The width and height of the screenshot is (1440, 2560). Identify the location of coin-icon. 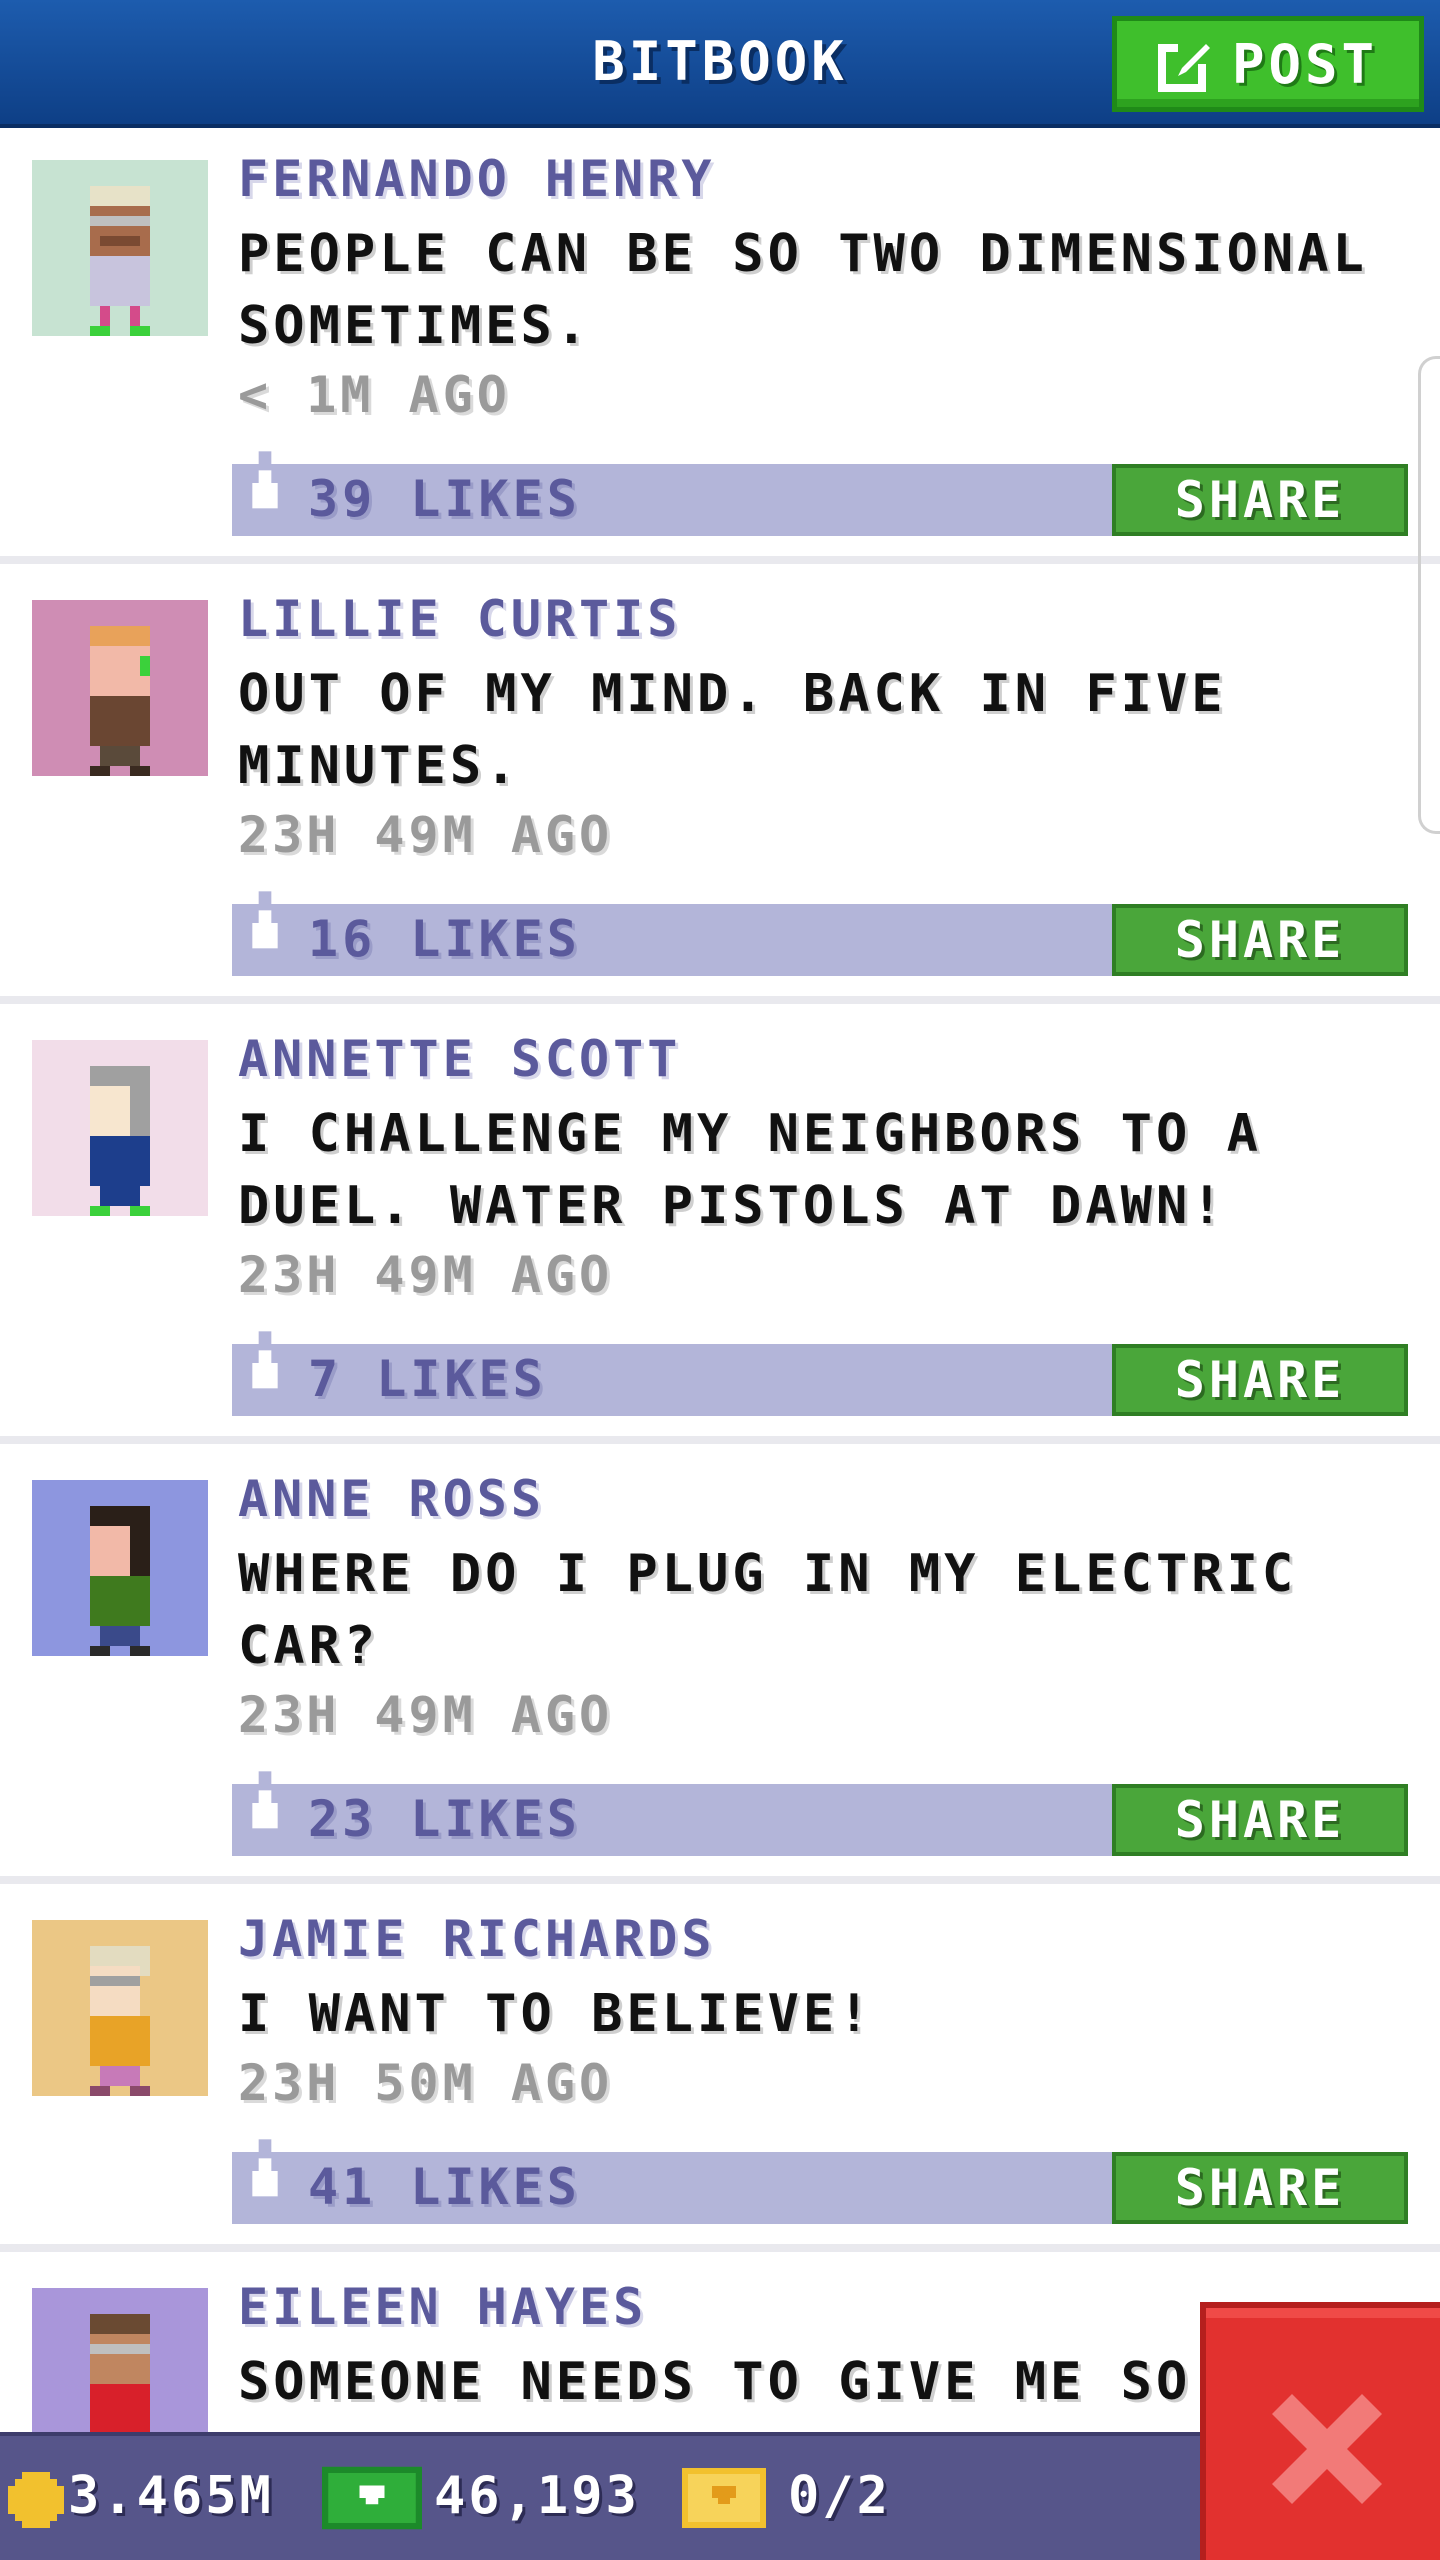
(36, 2500).